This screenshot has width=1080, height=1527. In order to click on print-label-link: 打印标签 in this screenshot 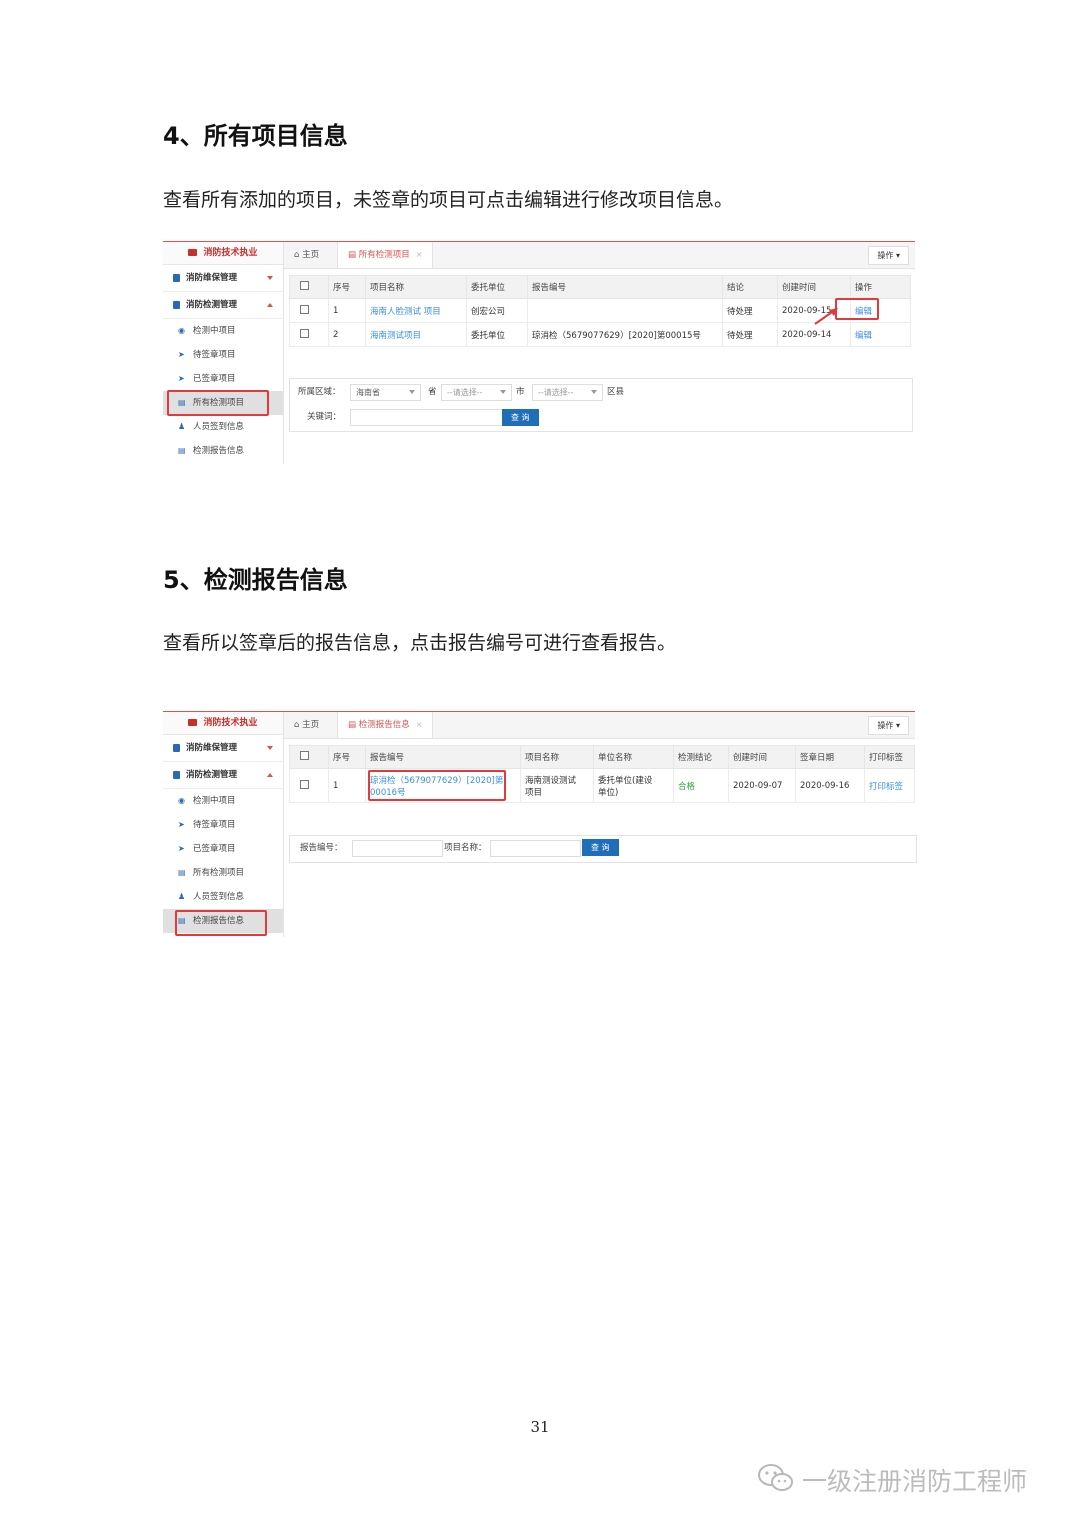, I will do `click(889, 785)`.